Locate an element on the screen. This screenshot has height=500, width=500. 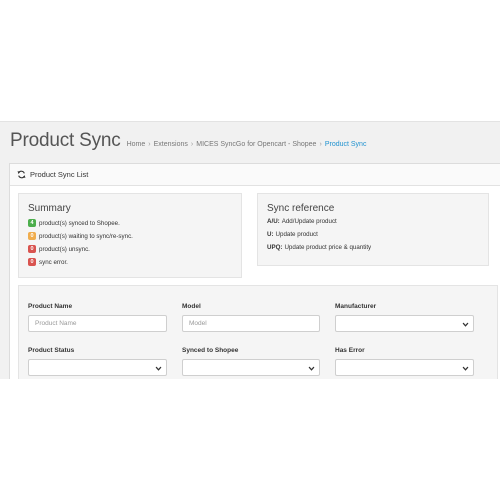
unsync-count-badge: 0 is located at coordinates (32, 249).